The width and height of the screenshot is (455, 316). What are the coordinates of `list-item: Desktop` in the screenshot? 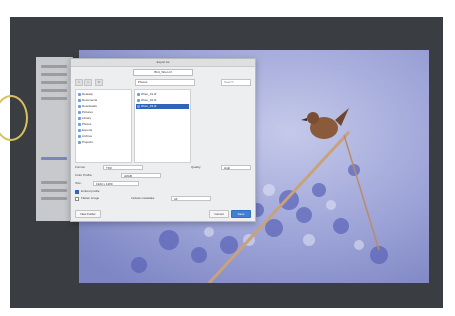 It's located at (103, 94).